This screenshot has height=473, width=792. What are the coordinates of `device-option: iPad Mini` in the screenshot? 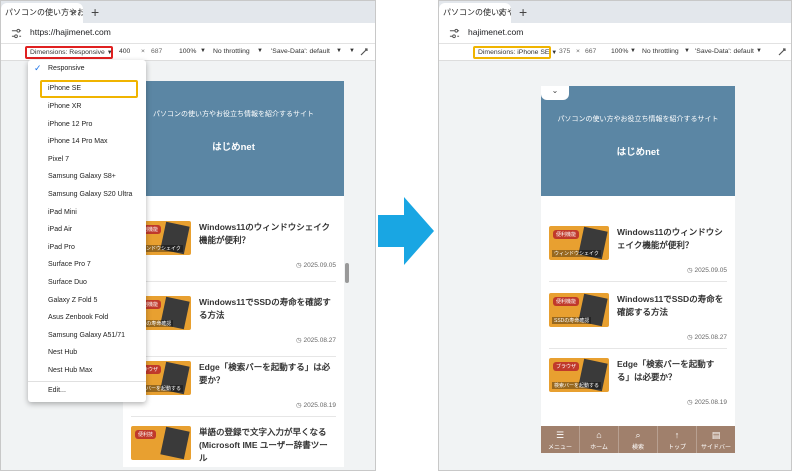 It's located at (87, 213).